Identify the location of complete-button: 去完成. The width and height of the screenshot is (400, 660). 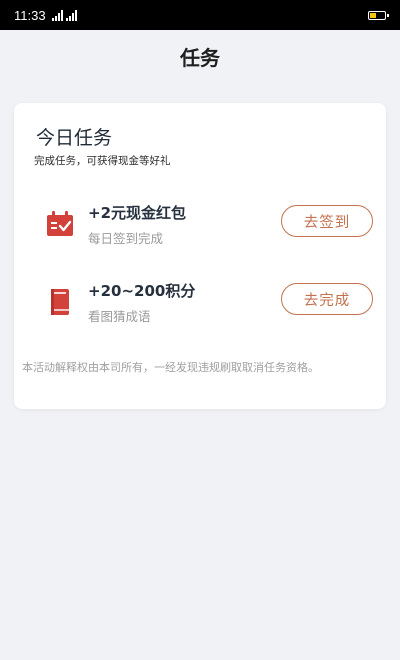
(327, 299).